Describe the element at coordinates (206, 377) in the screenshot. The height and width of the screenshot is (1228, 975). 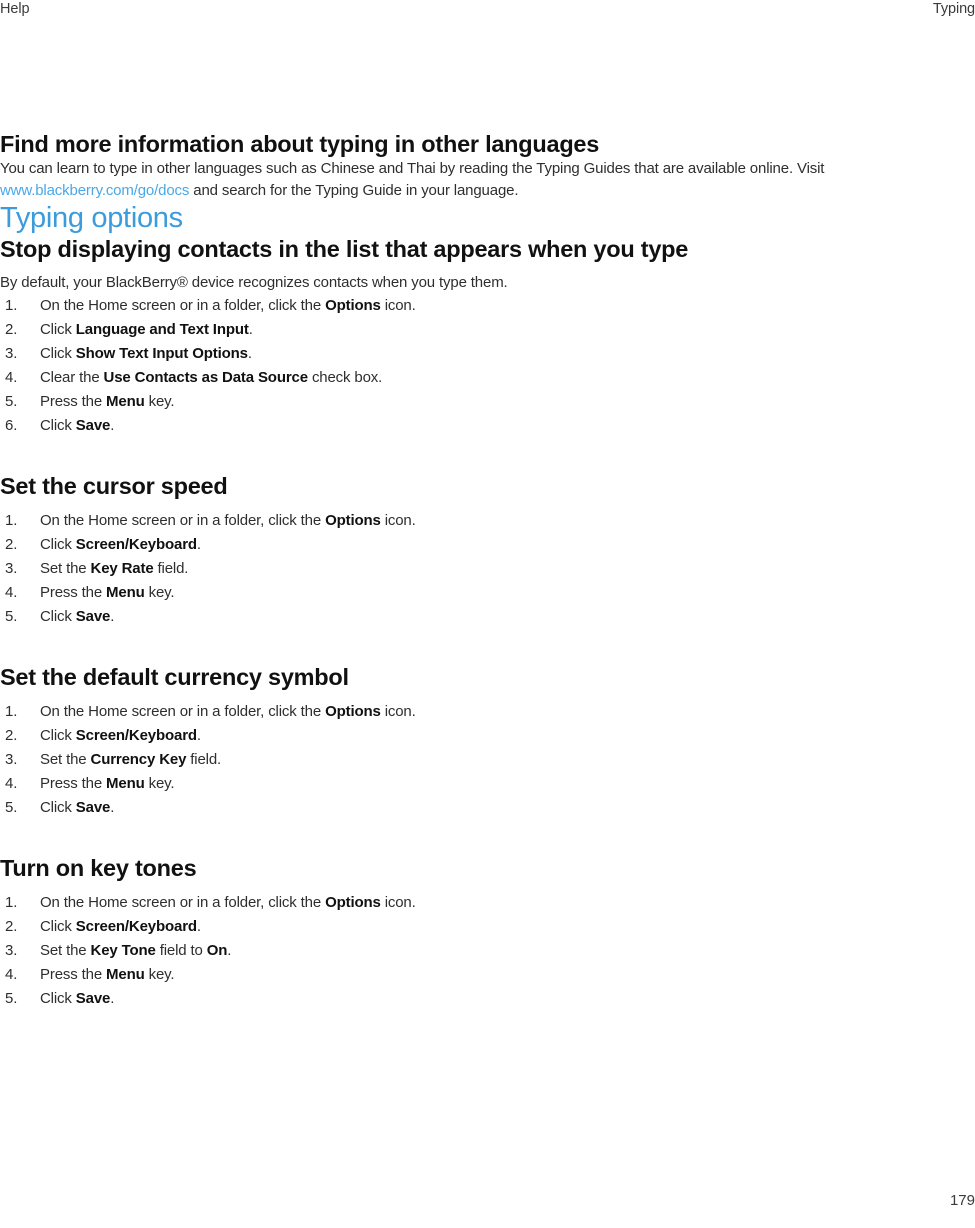
I see `ui-term: Use Contacts as Data Source` at that location.